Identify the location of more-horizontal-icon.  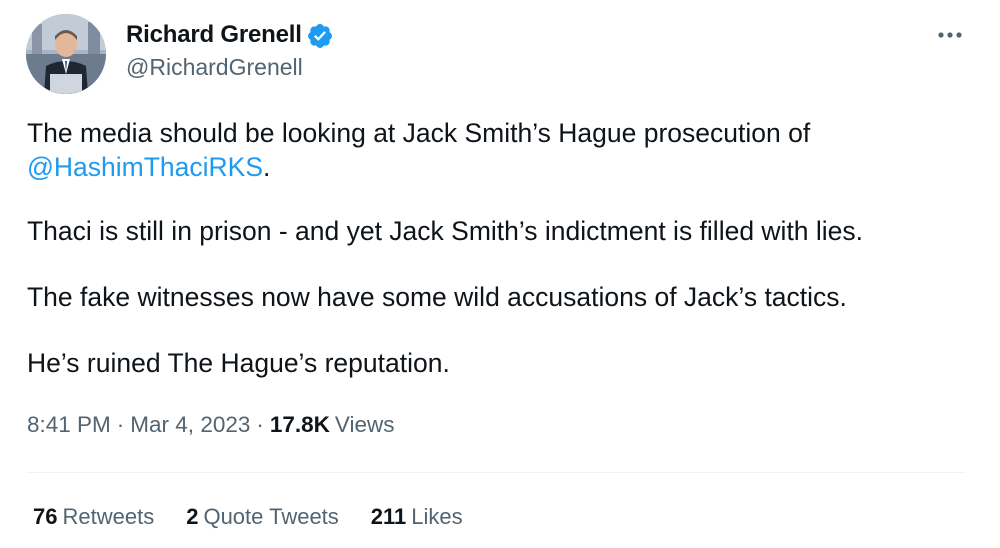
(950, 35).